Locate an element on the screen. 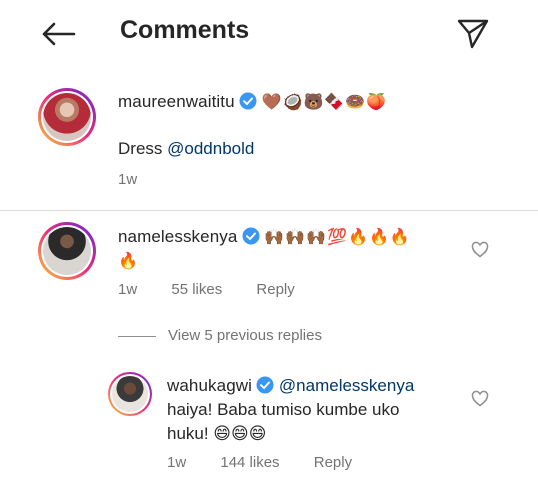  likes-count: 144 likes is located at coordinates (249, 462).